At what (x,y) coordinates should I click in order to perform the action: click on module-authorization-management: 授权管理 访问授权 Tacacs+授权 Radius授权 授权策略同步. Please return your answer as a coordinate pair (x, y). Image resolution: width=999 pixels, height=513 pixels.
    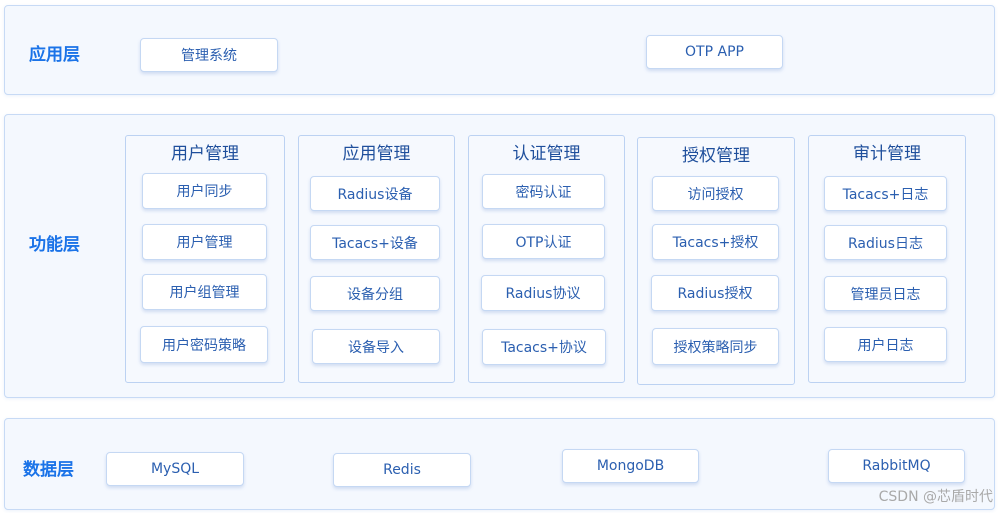
    Looking at the image, I should click on (716, 261).